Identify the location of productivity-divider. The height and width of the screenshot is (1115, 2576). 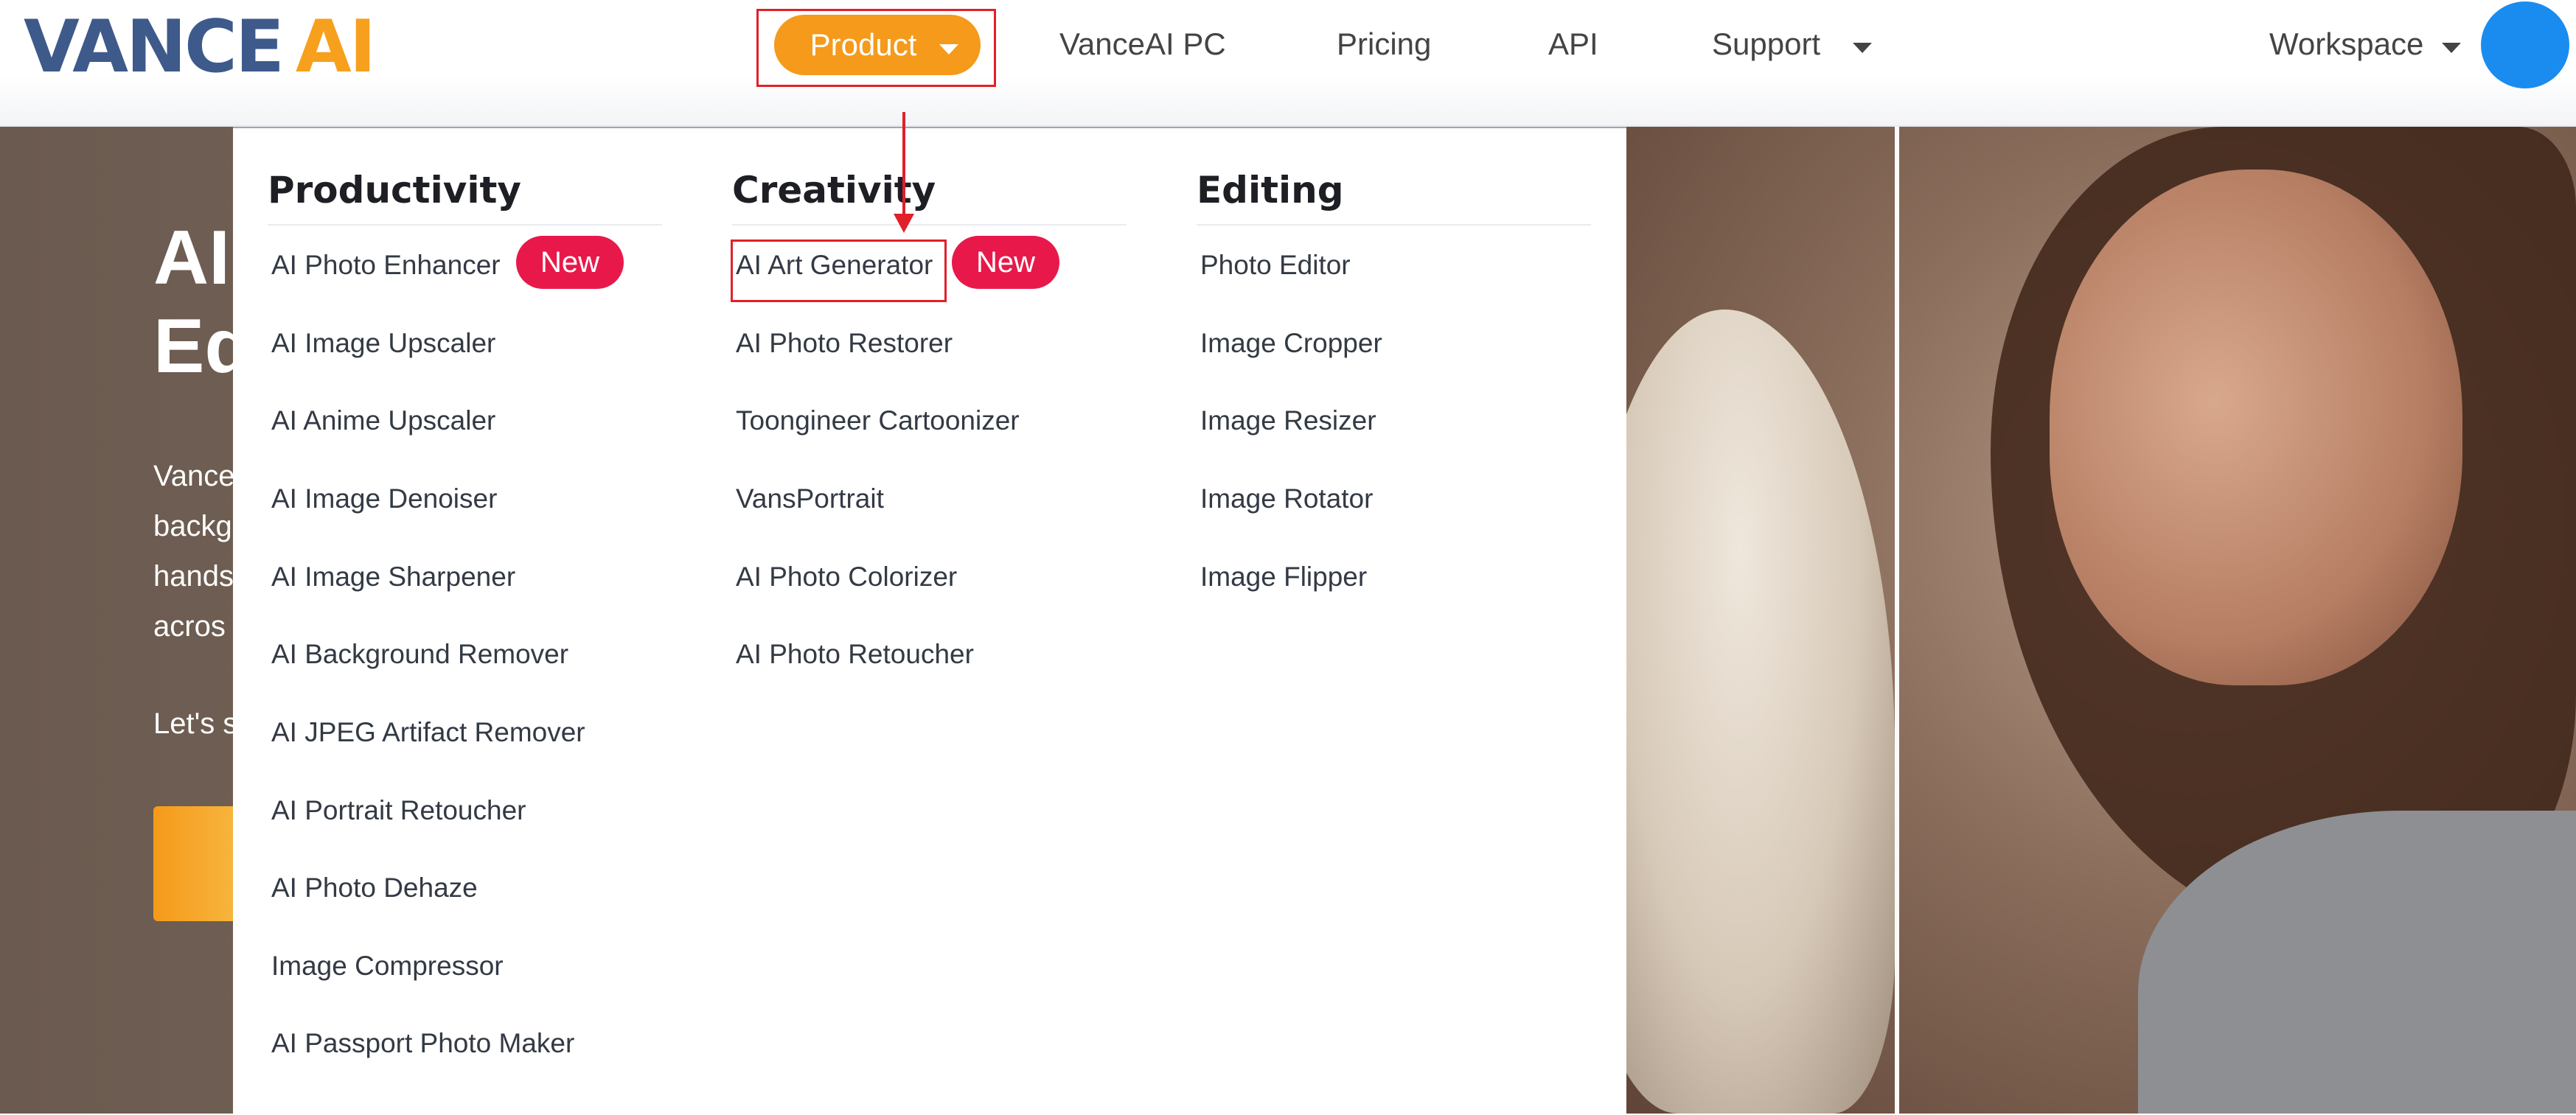
(465, 225).